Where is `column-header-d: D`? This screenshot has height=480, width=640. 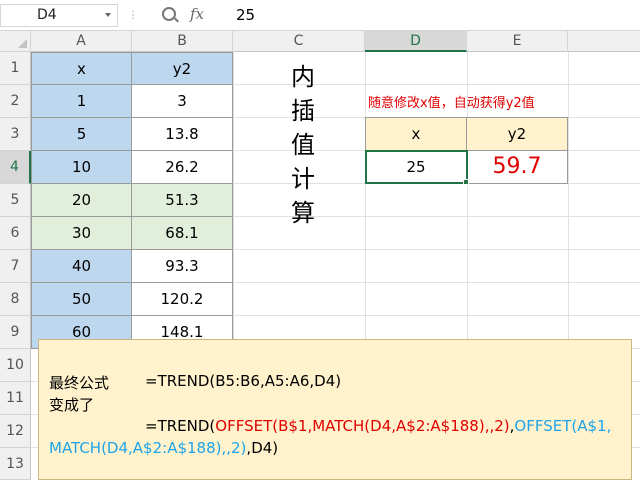 column-header-d: D is located at coordinates (416, 41).